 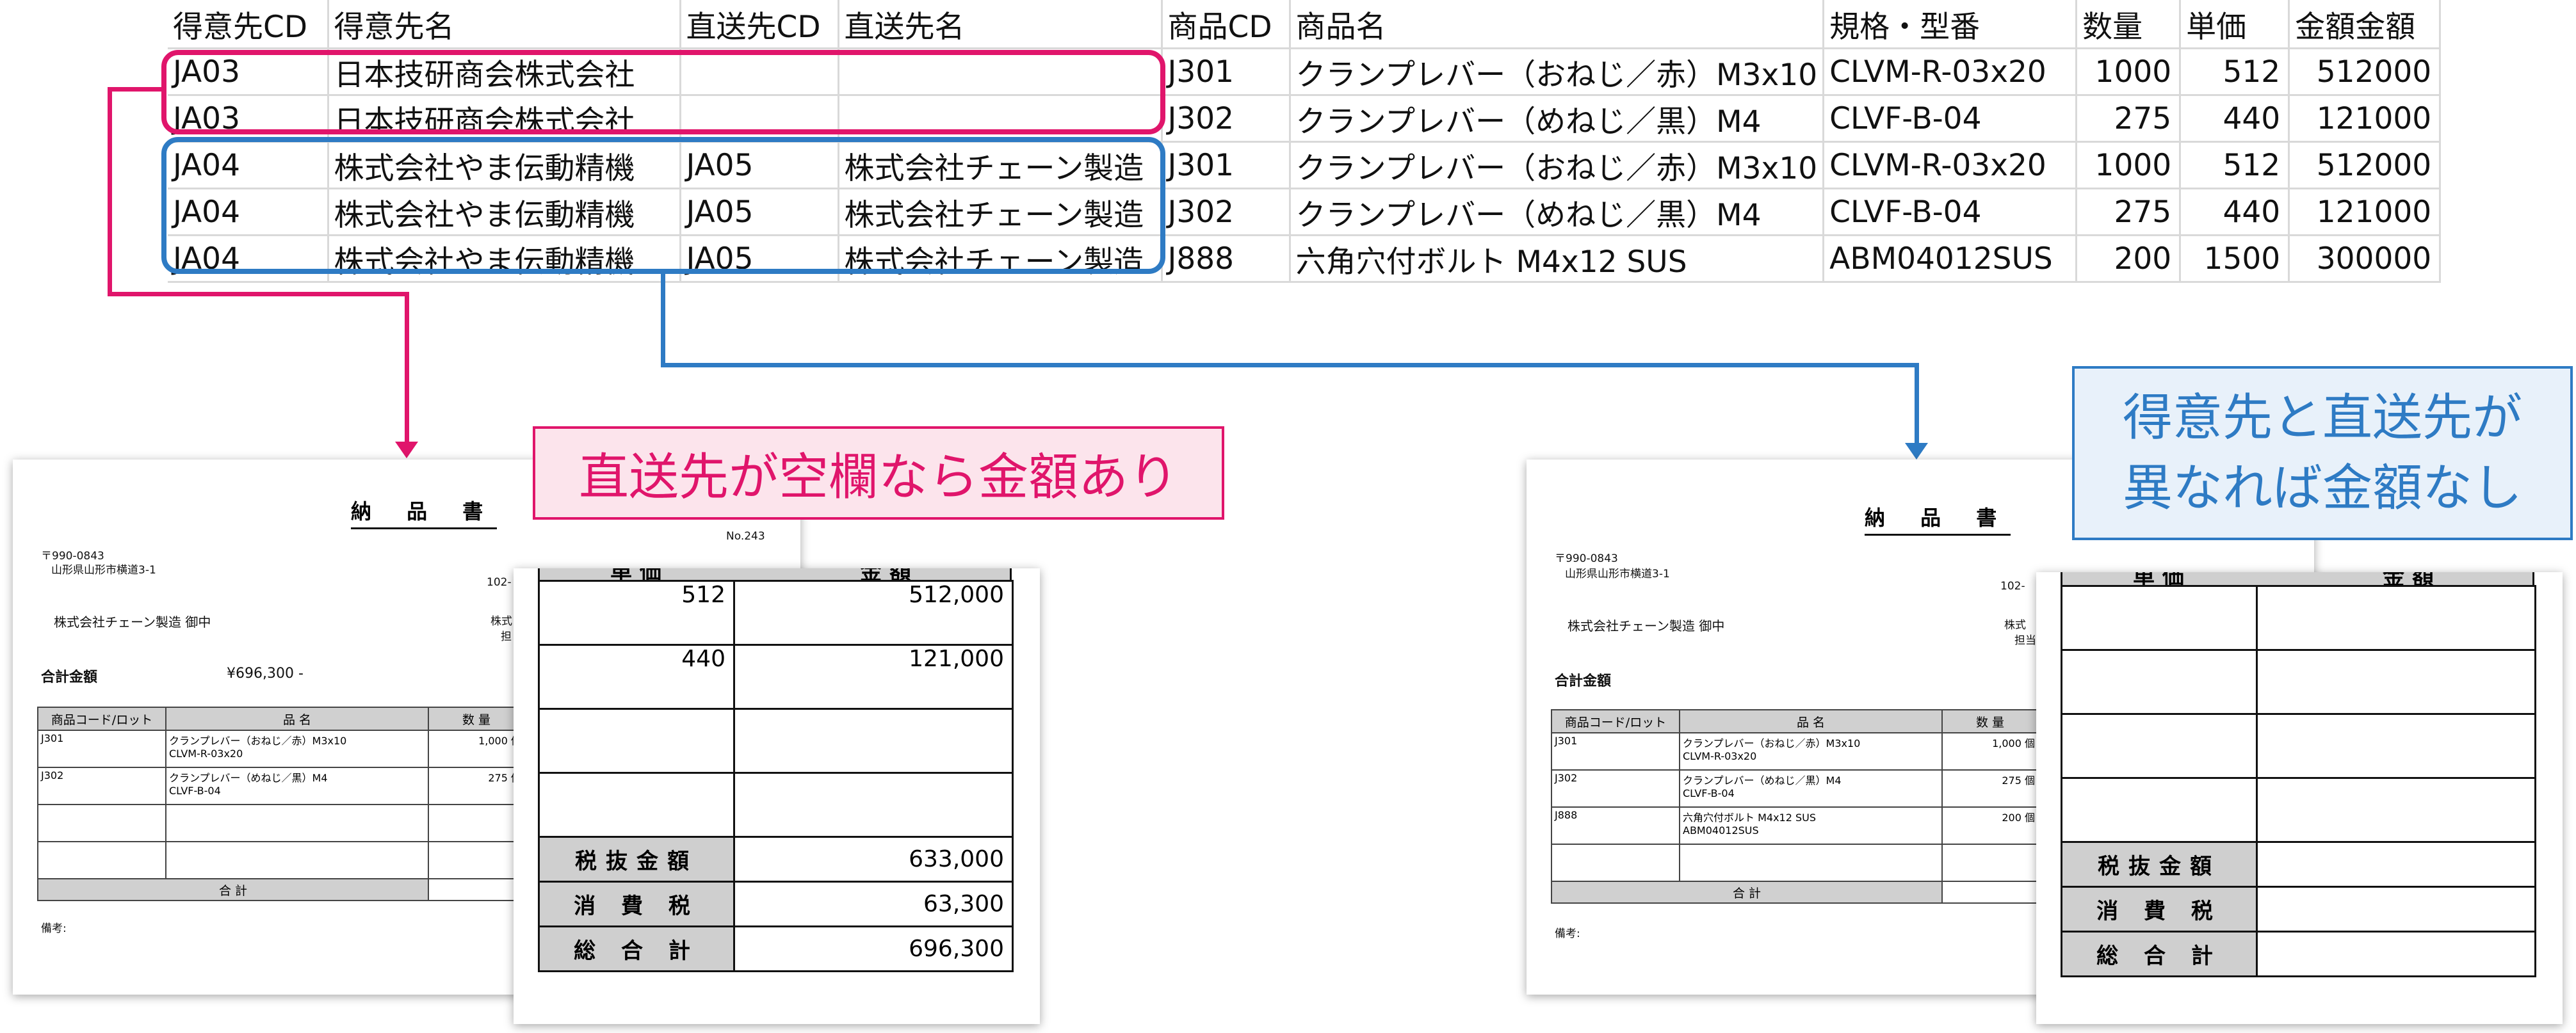 What do you see at coordinates (504, 24) in the screenshot?
I see `col-header-customer-name: 得意先名` at bounding box center [504, 24].